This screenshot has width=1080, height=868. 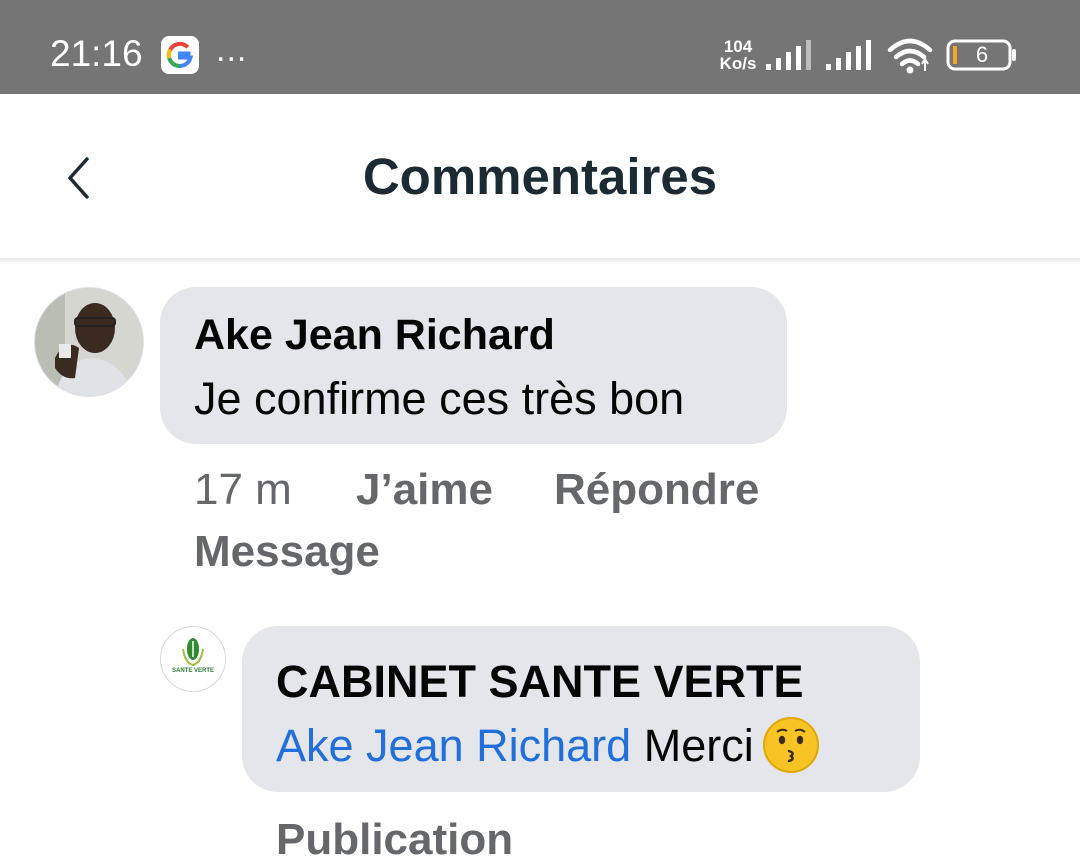 What do you see at coordinates (287, 552) in the screenshot?
I see `message-button: Message` at bounding box center [287, 552].